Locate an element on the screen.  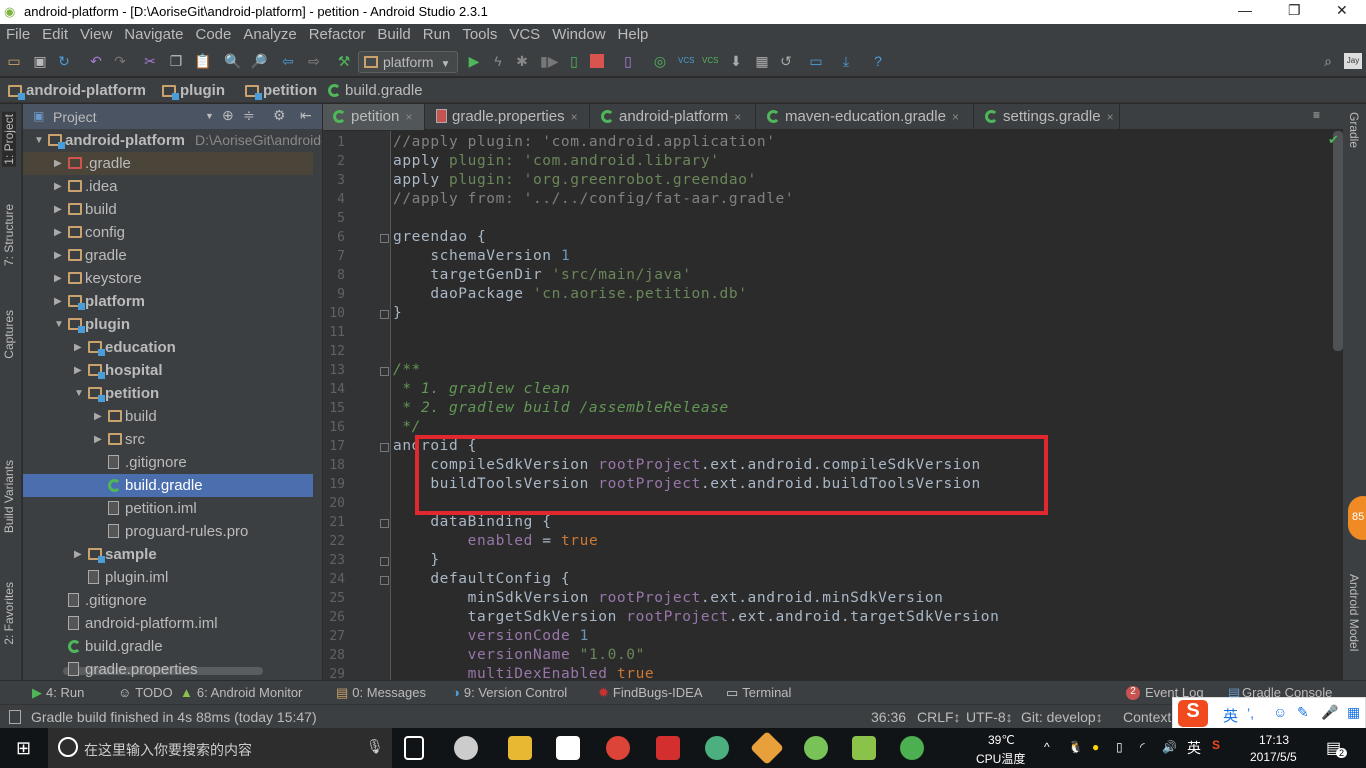
menu-help: Help is located at coordinates (633, 35).